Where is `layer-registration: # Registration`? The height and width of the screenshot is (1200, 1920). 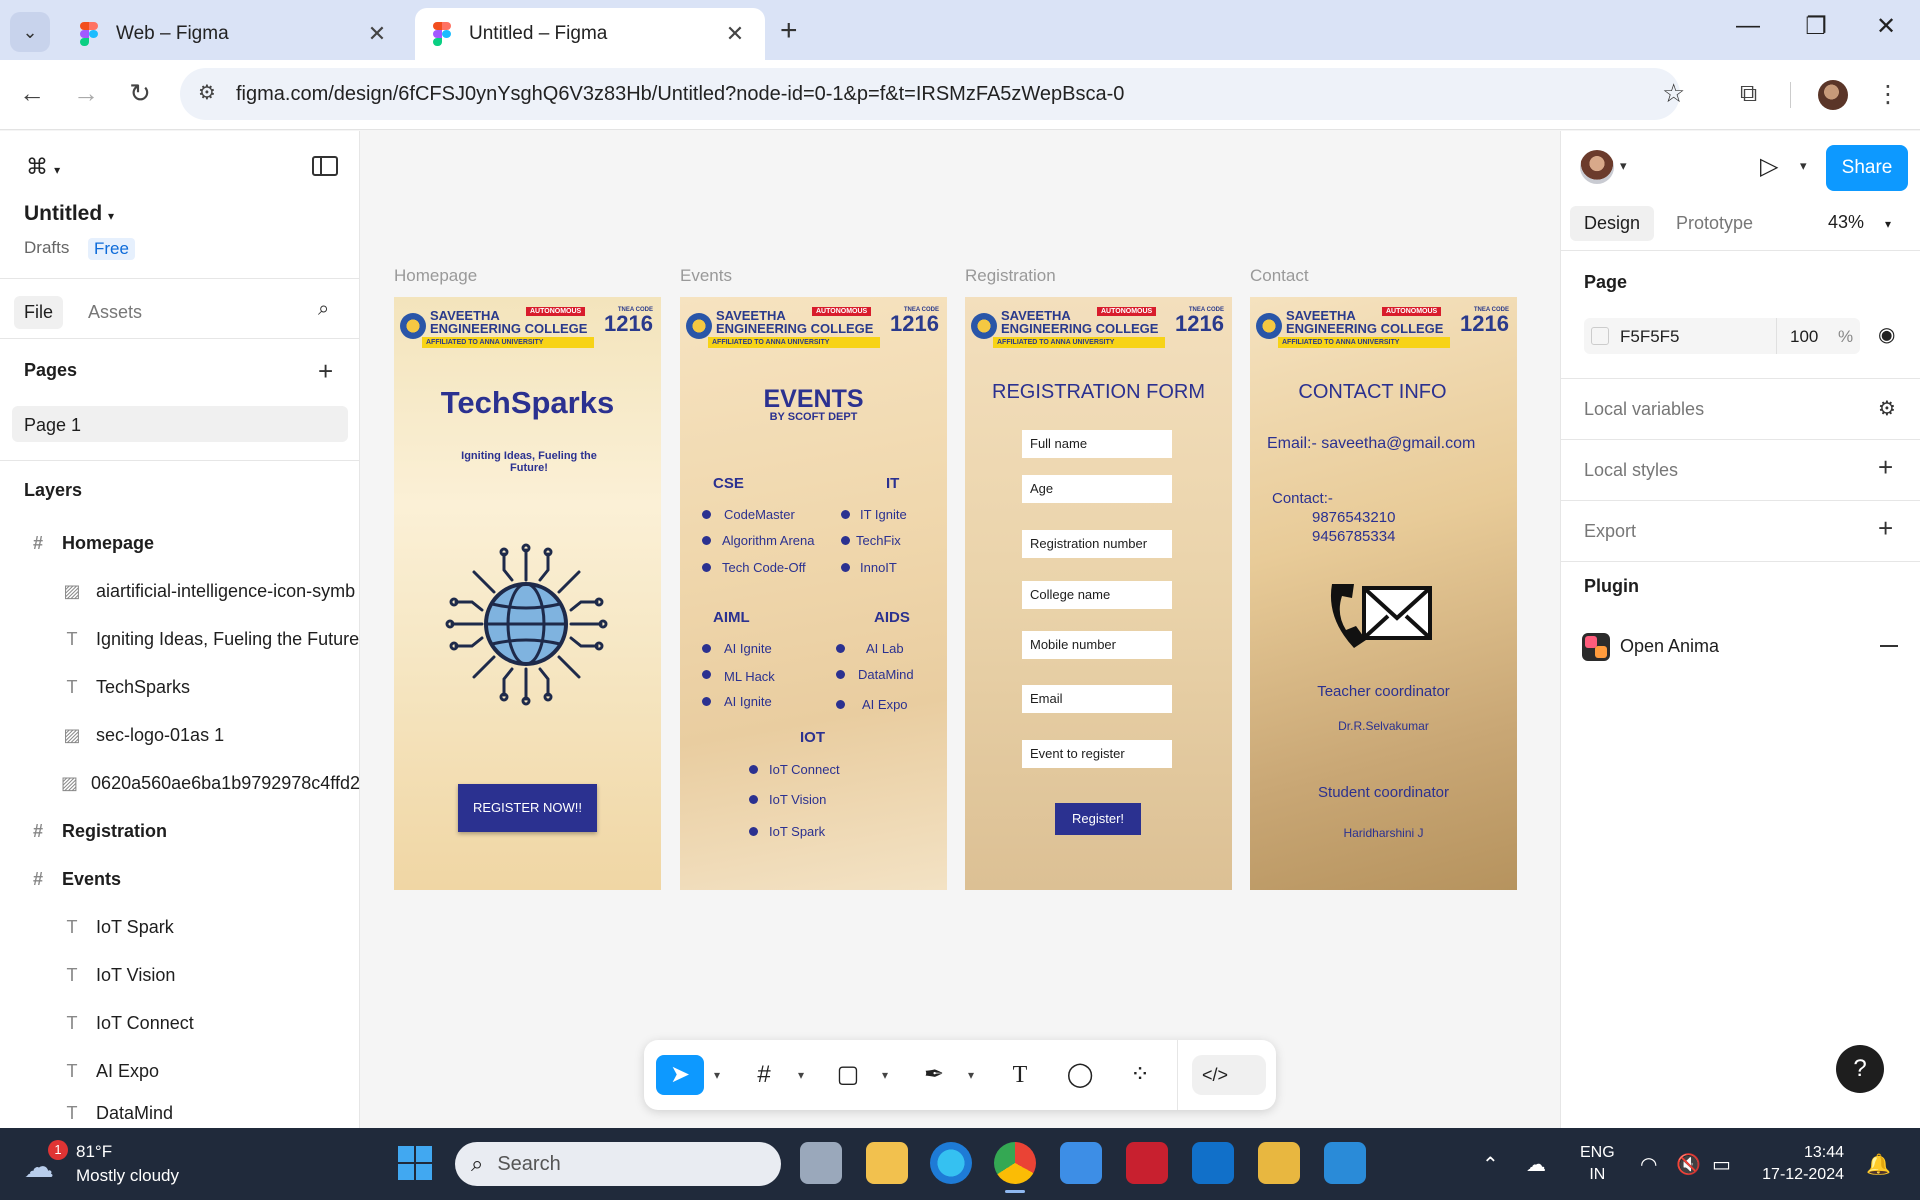
layer-registration: # Registration is located at coordinates (180, 831).